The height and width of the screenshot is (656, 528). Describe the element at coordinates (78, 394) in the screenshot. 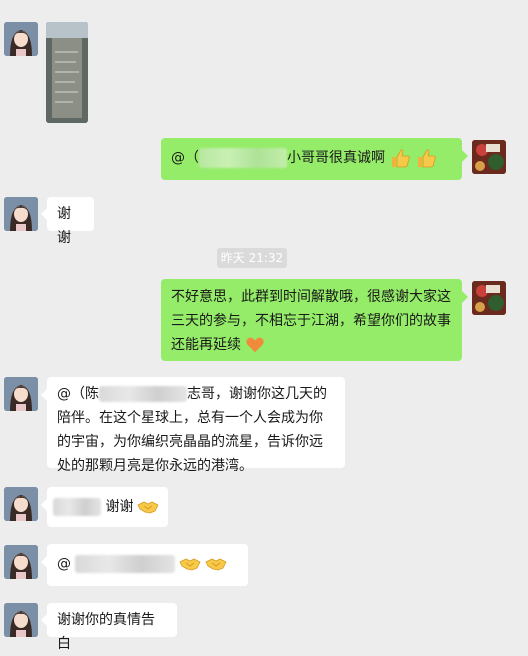

I see `mention-prefix: @（陈` at that location.